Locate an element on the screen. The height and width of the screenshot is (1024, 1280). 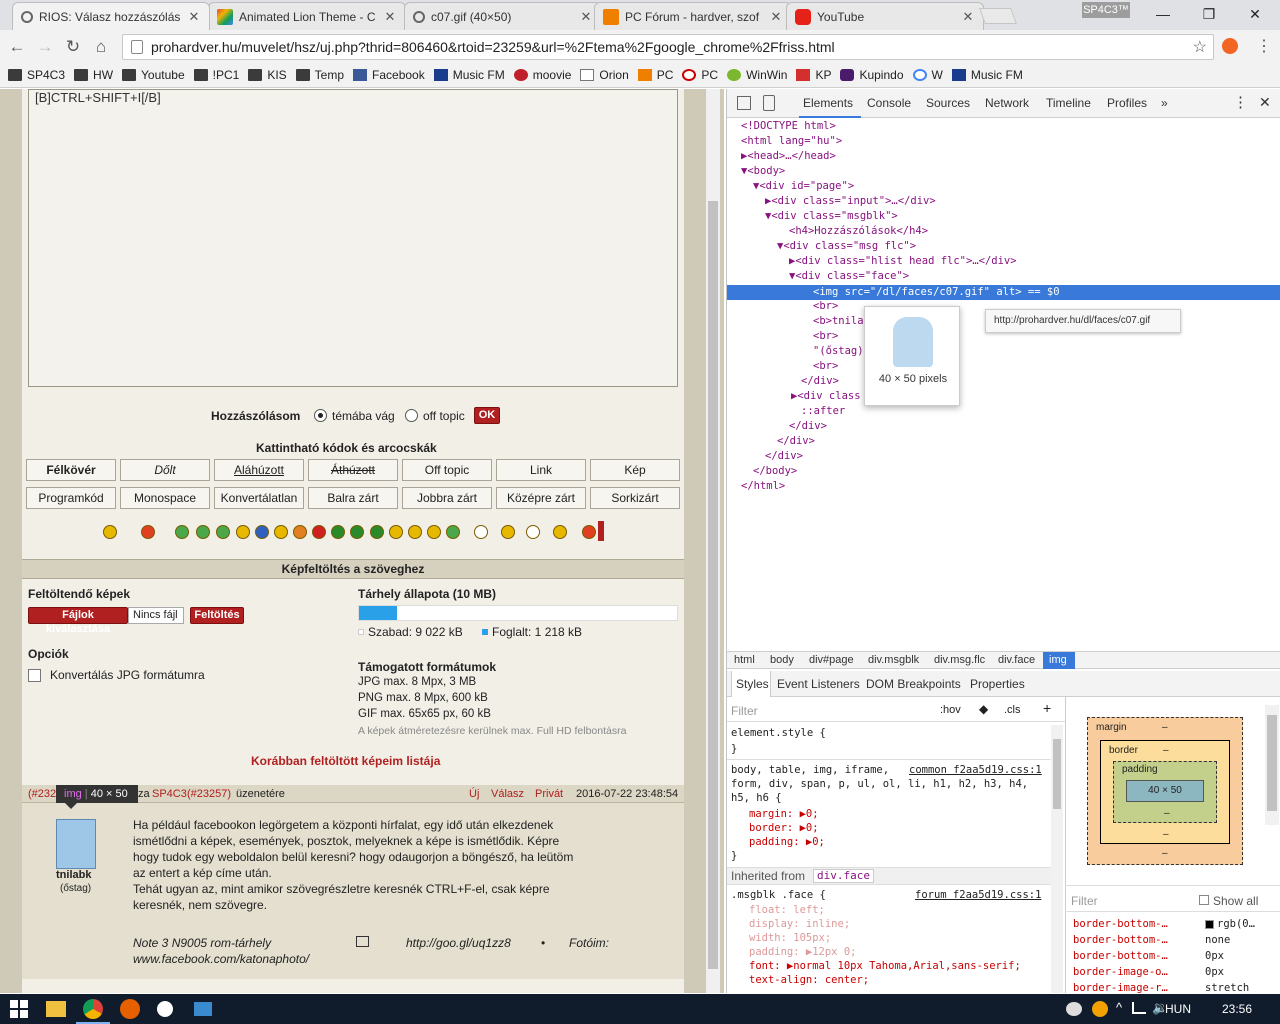
dom-line: ▼<div class="msgblk"> is located at coordinates (1003, 216).